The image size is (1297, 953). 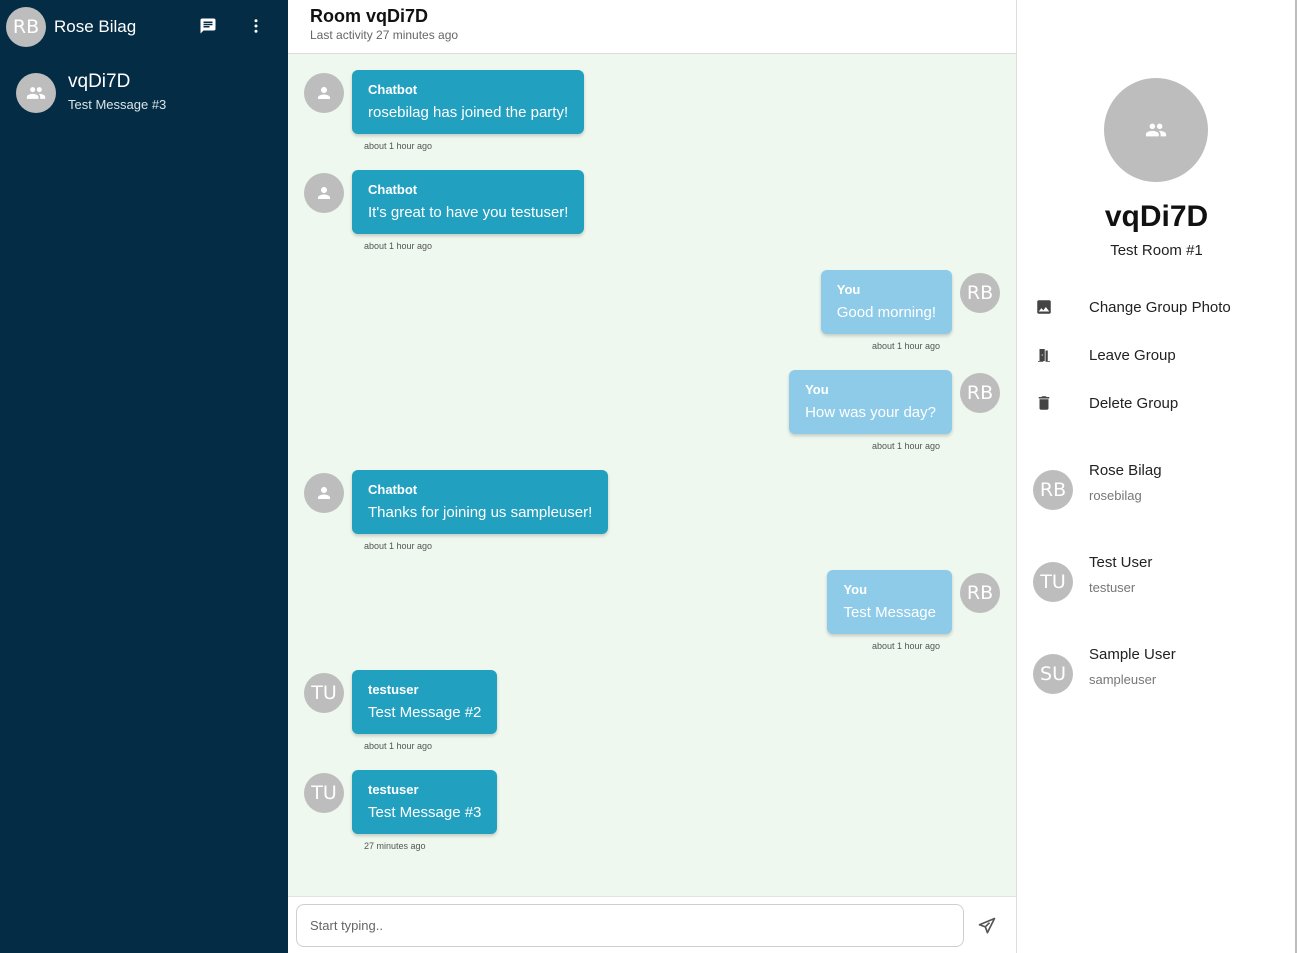 I want to click on chat-header: Room vqDi7D Last activity 27 minutes ago, so click(x=652, y=27).